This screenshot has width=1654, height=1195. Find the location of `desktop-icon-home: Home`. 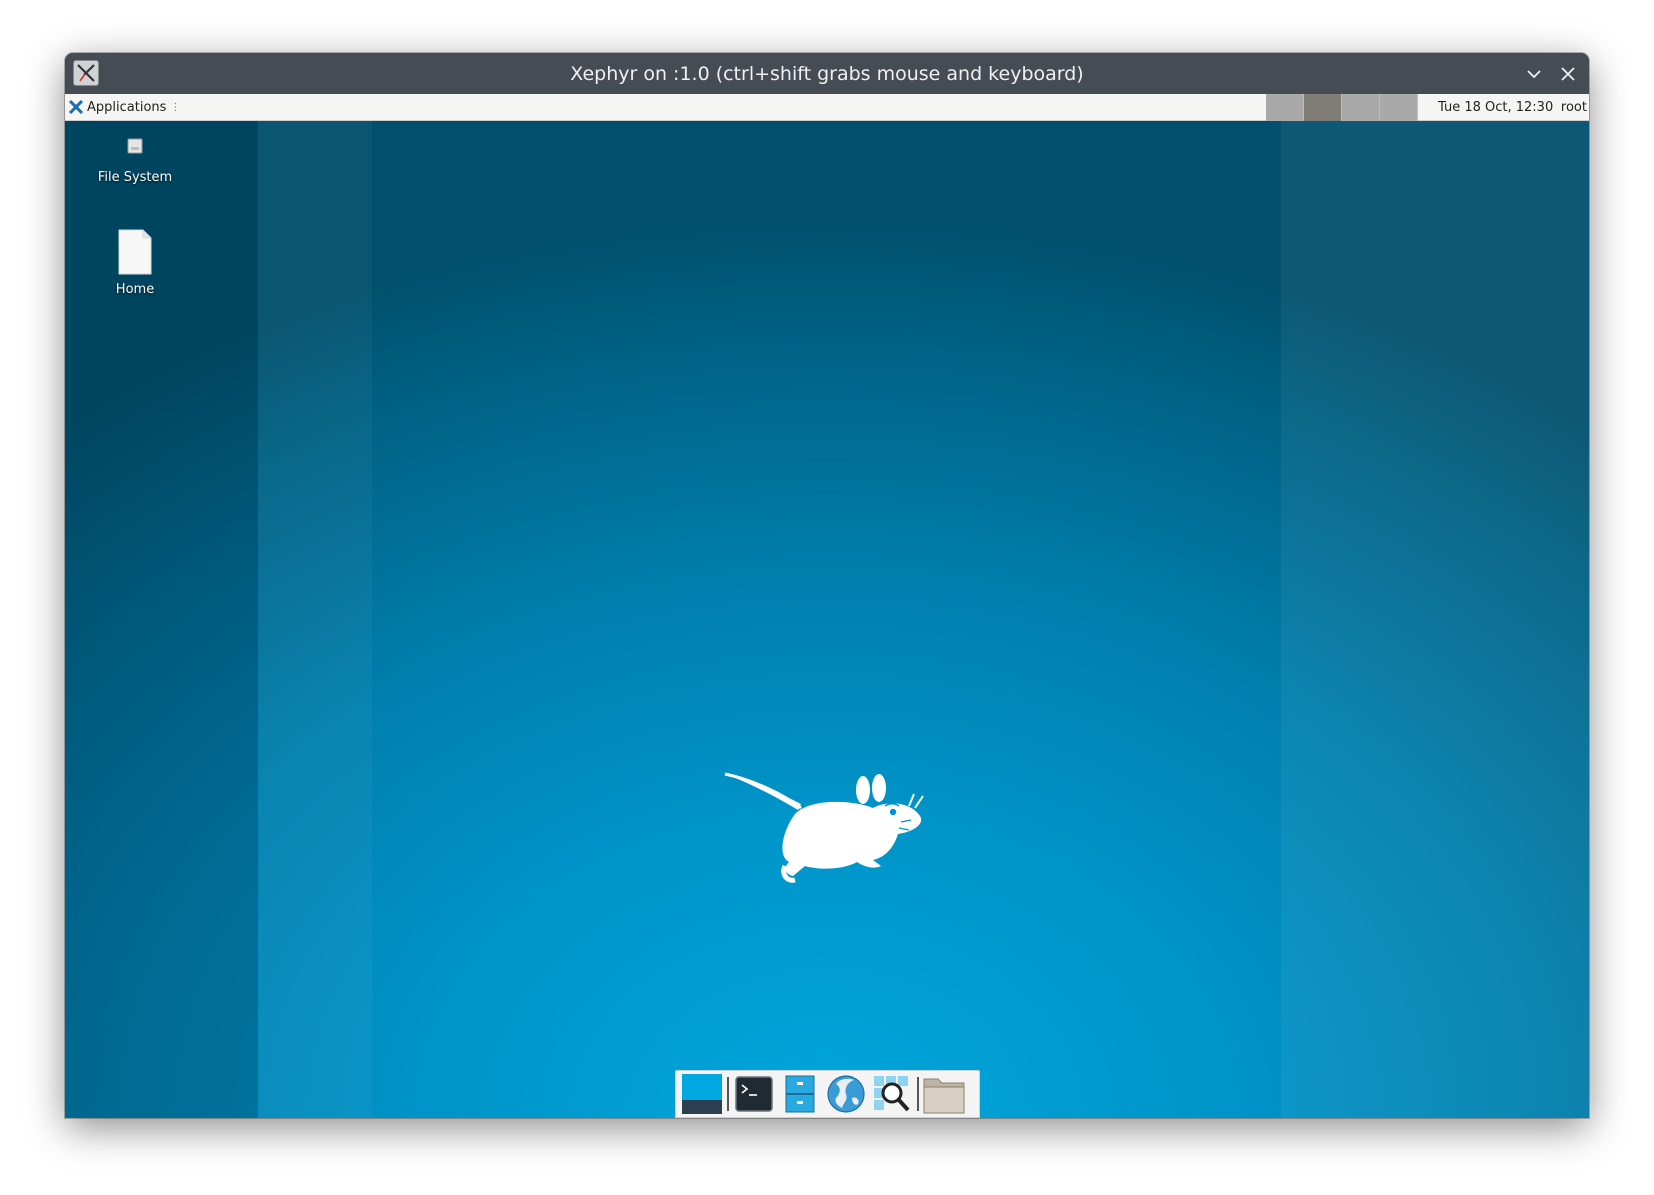

desktop-icon-home: Home is located at coordinates (135, 262).